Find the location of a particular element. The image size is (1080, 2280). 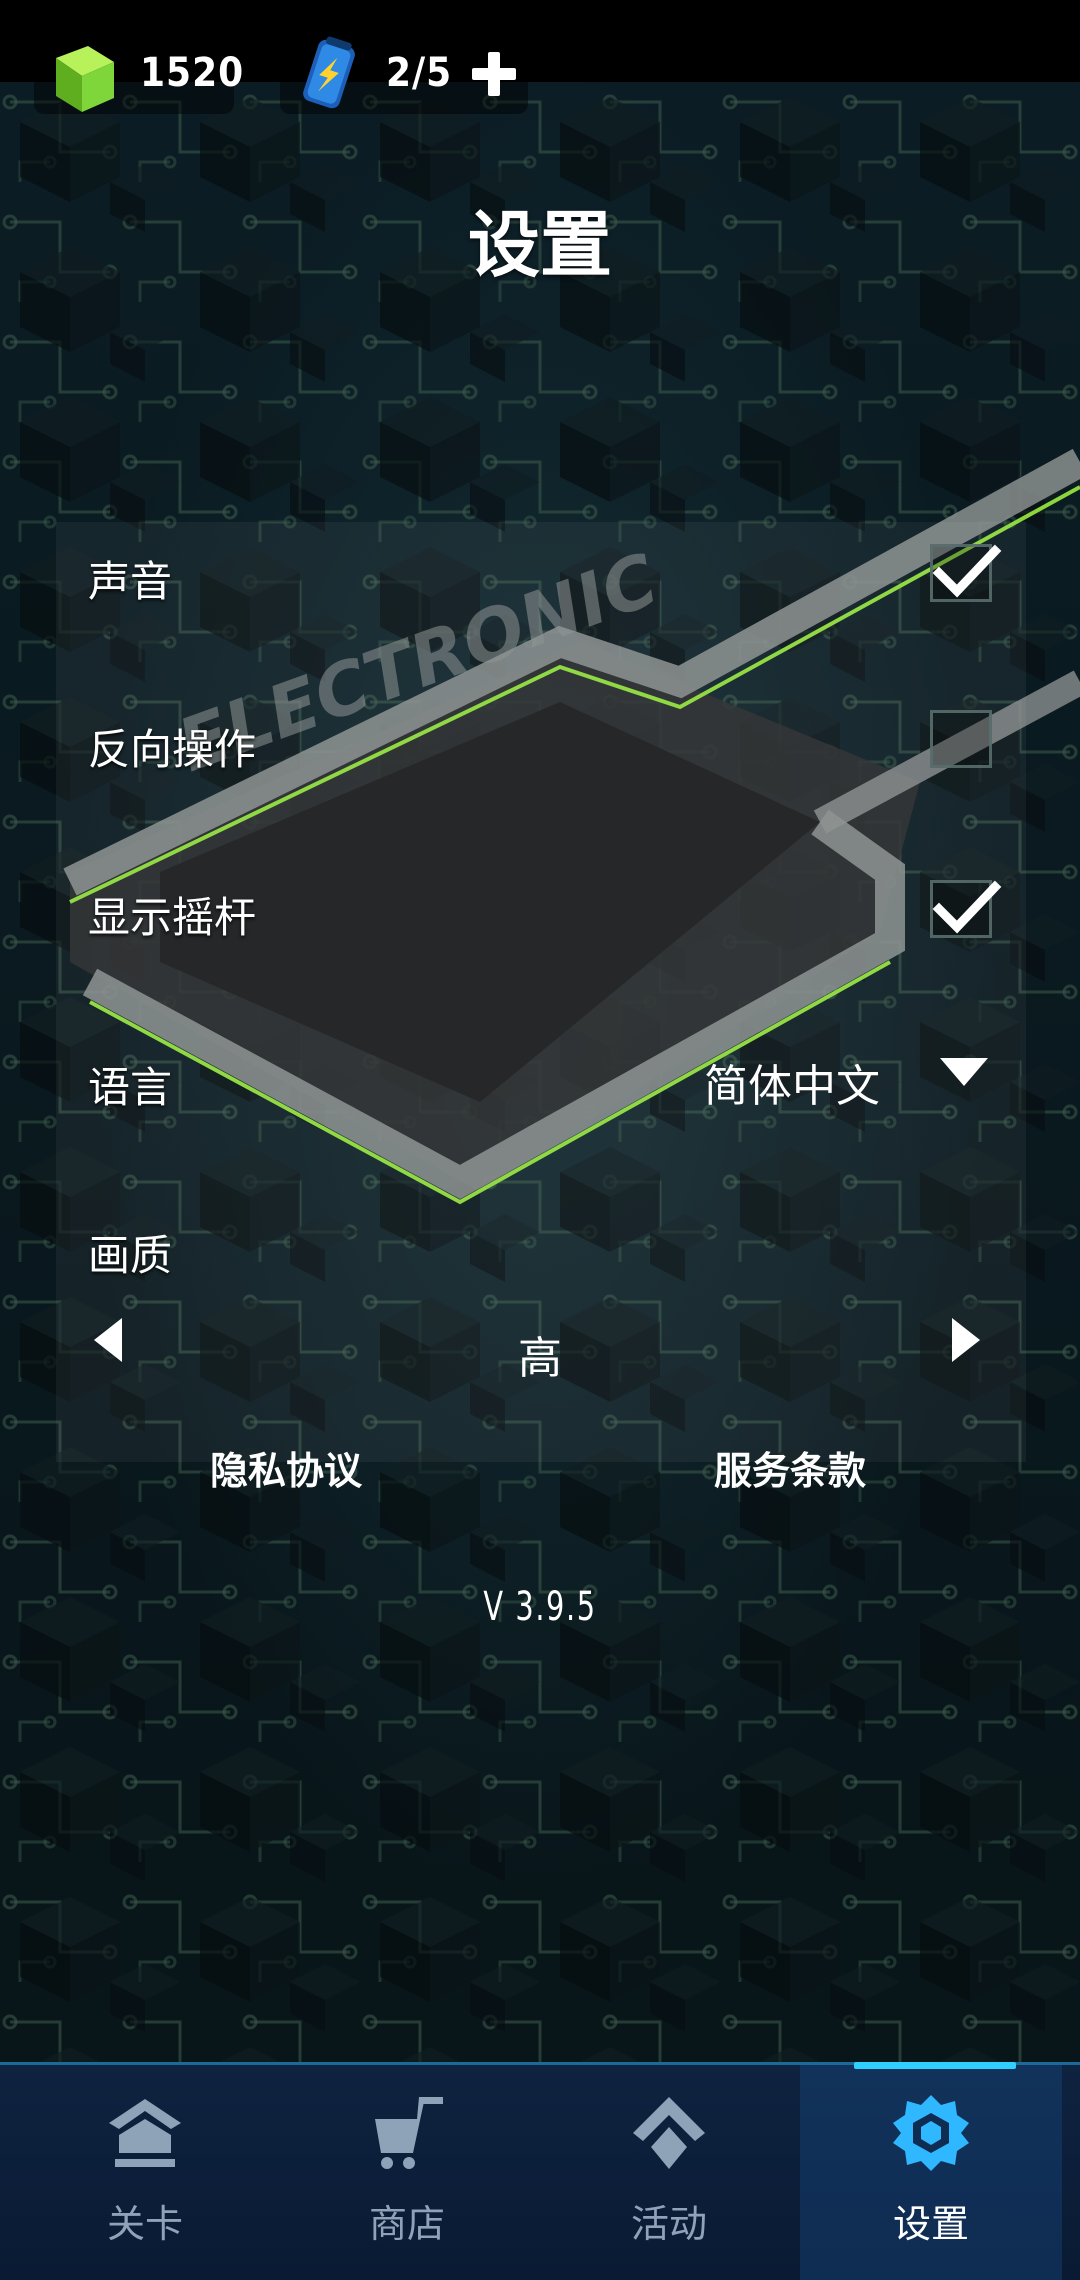

green-gem-icon is located at coordinates (85, 79).